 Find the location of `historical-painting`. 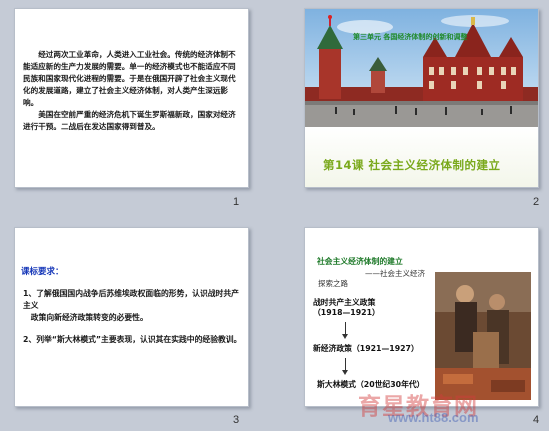

historical-painting is located at coordinates (483, 336).